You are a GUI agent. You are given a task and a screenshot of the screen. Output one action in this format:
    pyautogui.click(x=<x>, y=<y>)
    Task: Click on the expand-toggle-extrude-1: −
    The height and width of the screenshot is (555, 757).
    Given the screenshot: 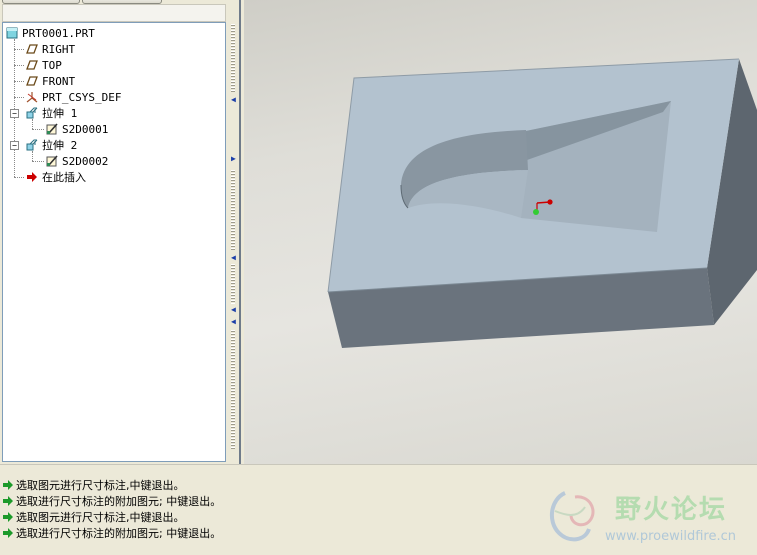 What is the action you would take?
    pyautogui.click(x=14, y=113)
    